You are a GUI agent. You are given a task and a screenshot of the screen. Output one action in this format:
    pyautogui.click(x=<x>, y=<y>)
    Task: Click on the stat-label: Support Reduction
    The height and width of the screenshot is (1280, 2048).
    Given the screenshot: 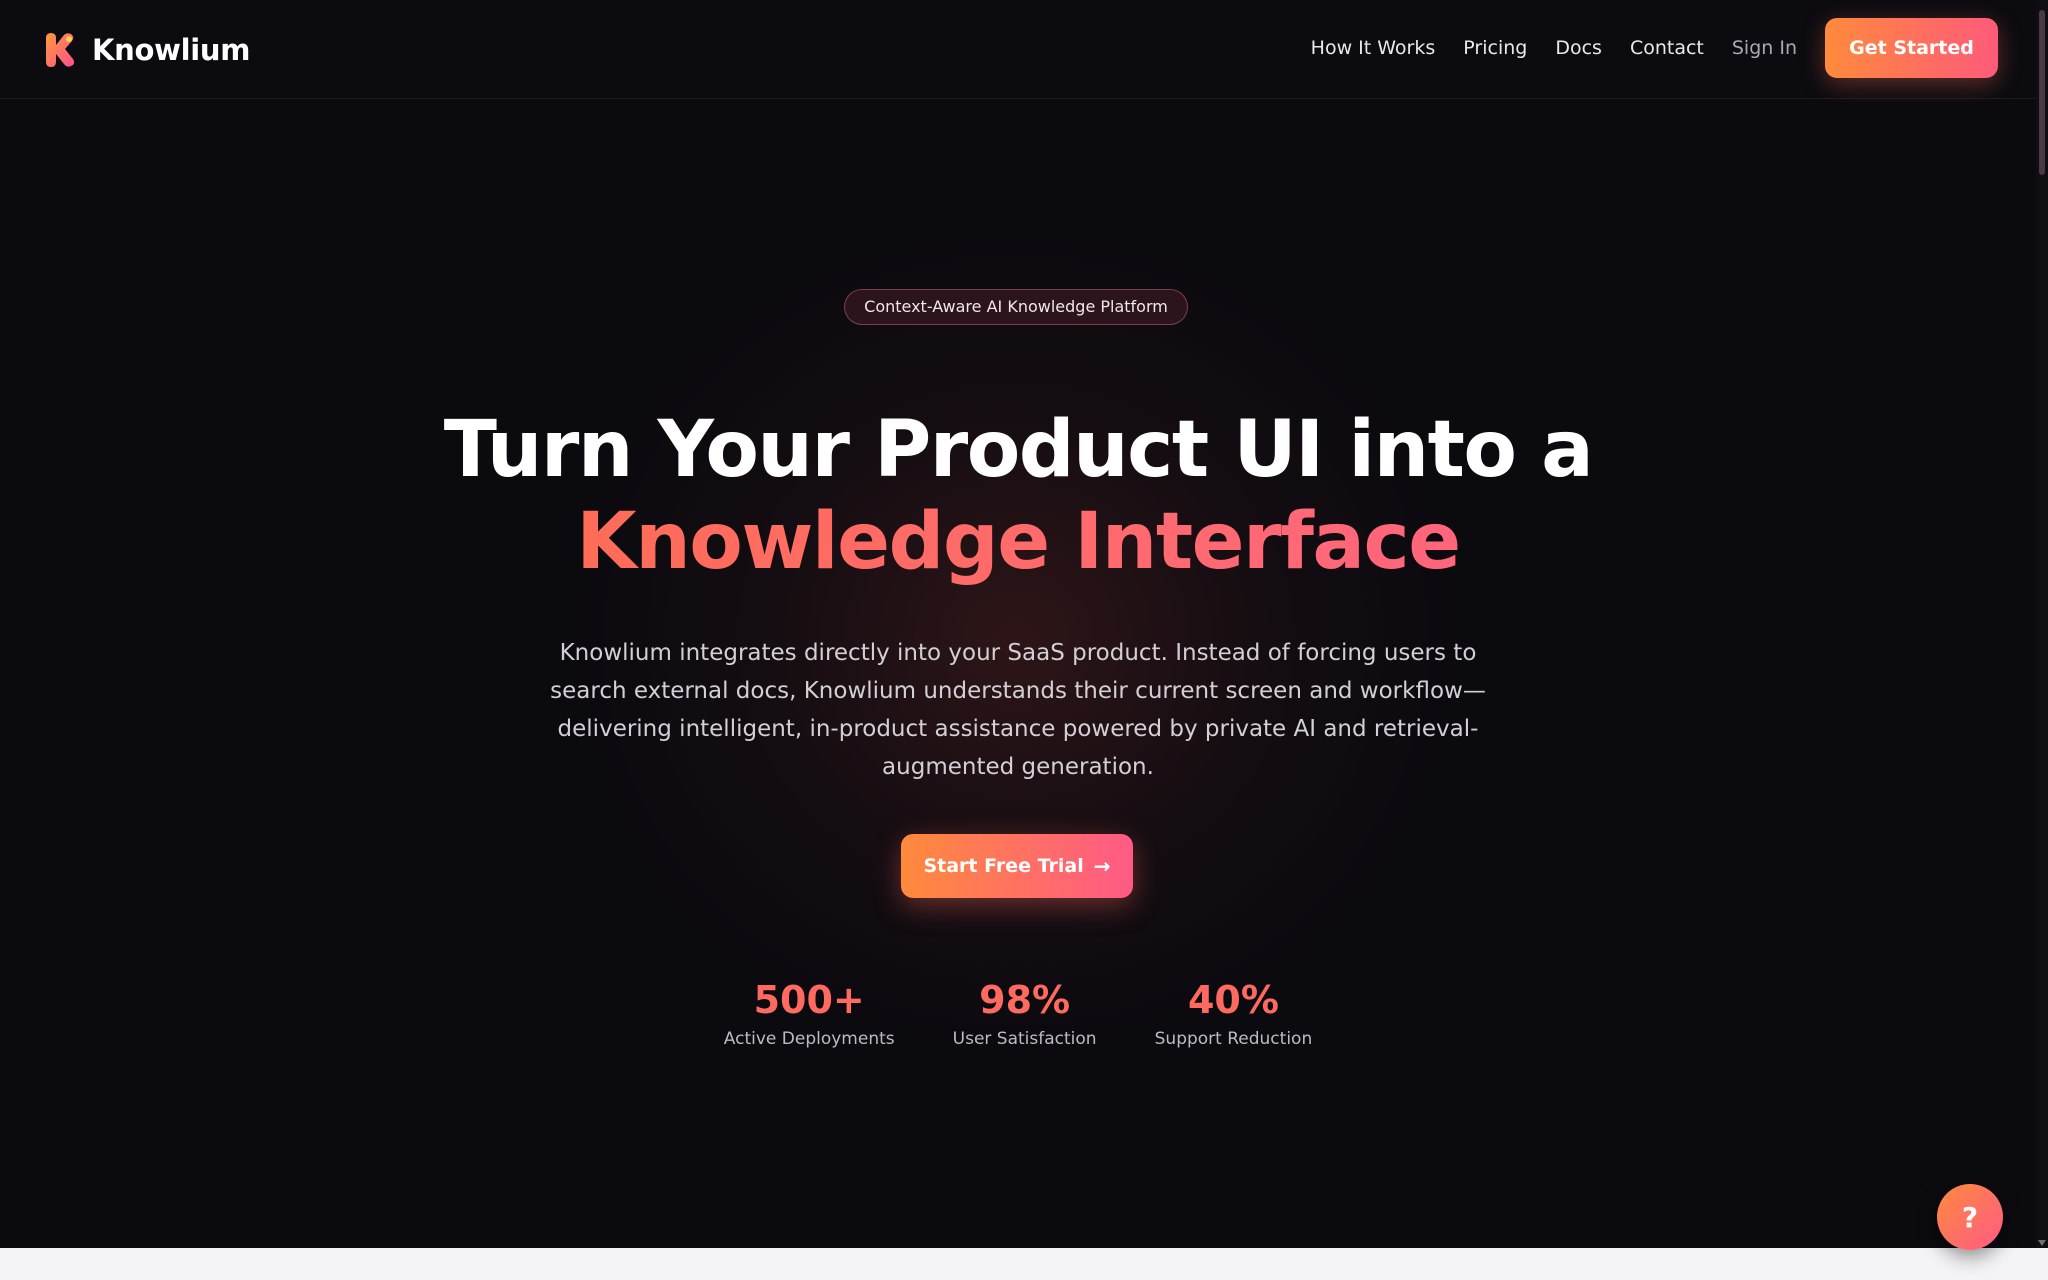 What is the action you would take?
    pyautogui.click(x=1233, y=1039)
    